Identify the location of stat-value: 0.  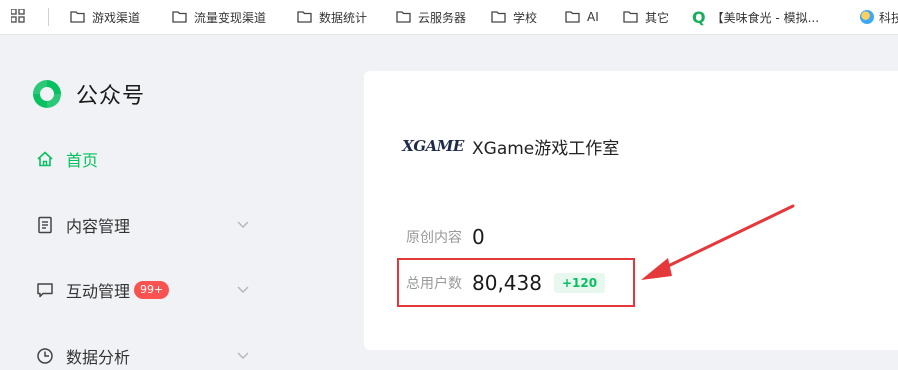
(478, 237).